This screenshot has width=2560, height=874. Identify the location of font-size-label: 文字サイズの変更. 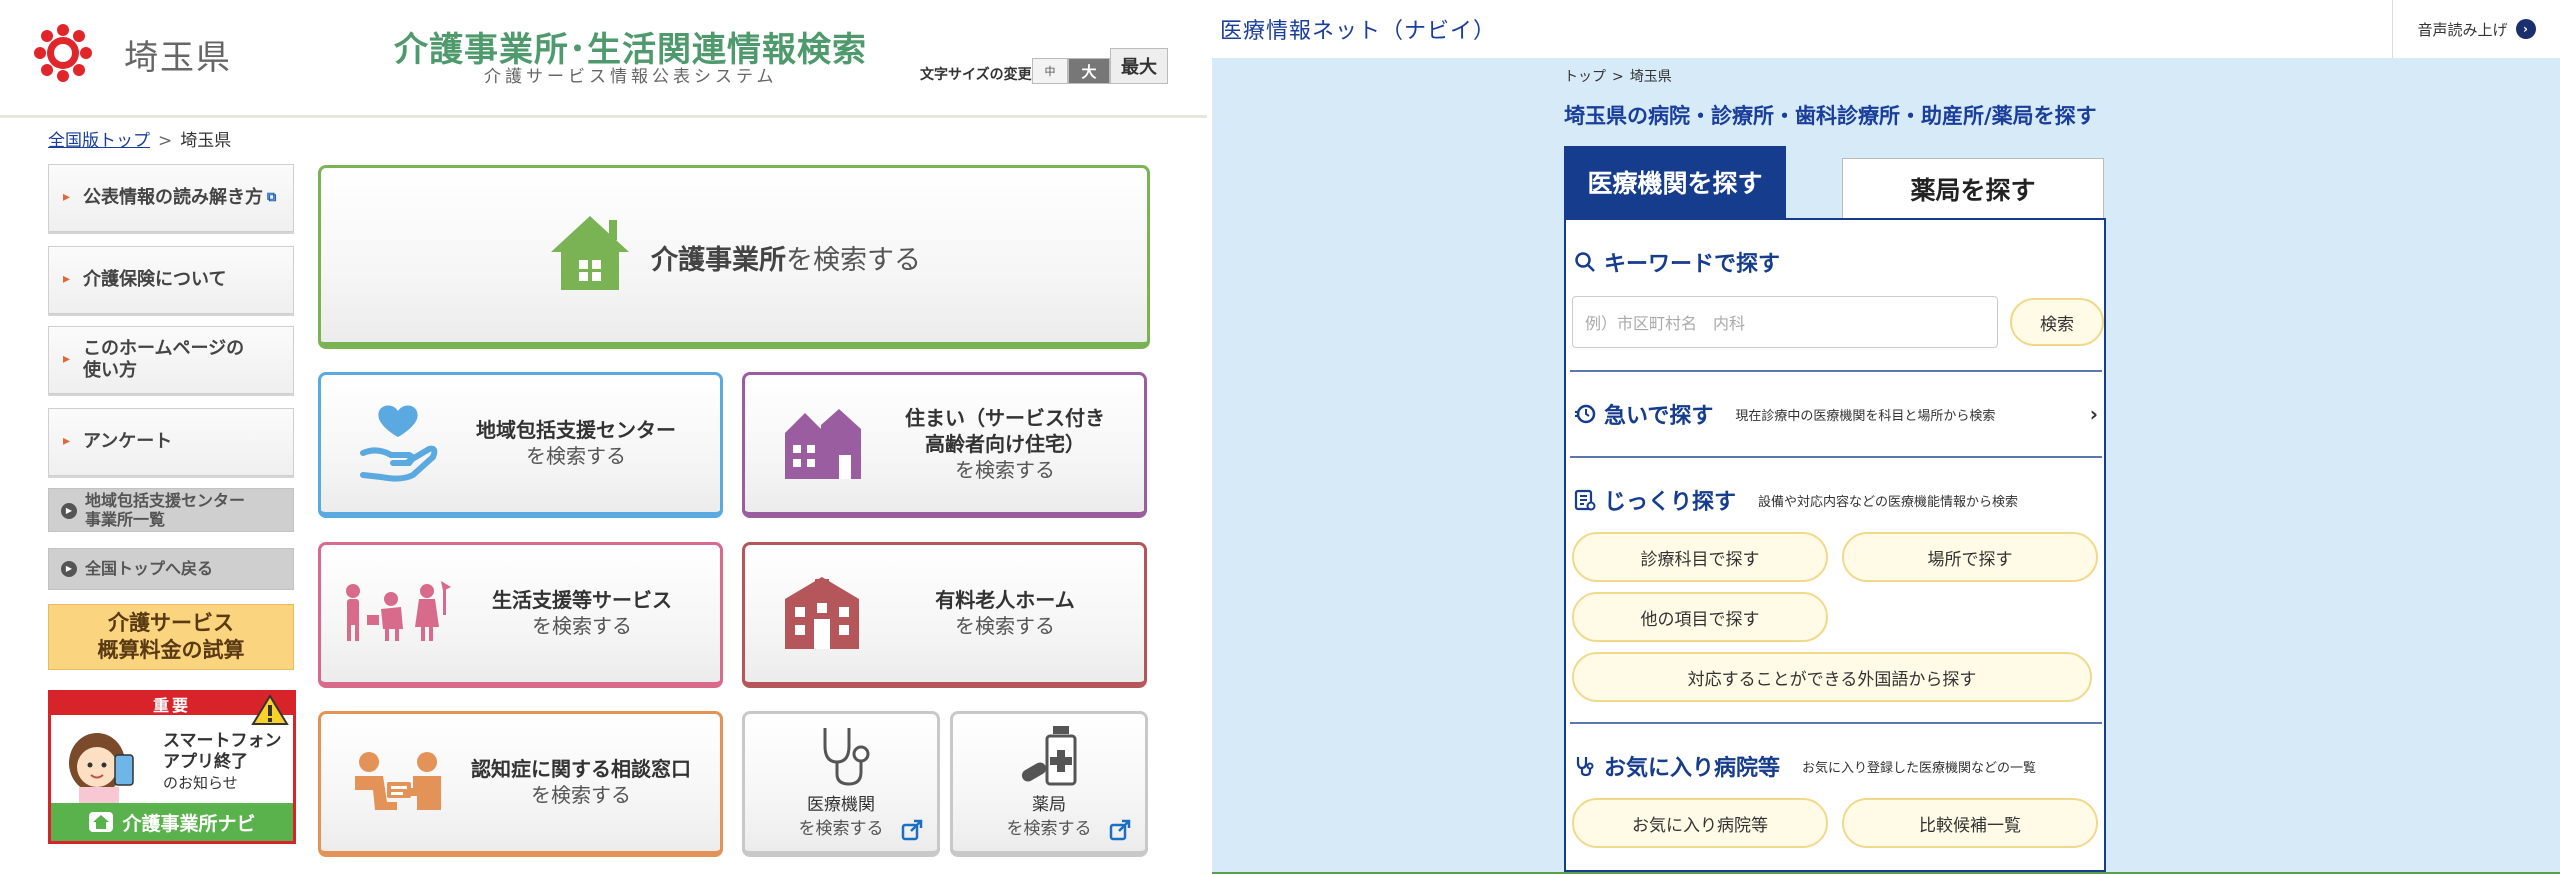
(976, 75).